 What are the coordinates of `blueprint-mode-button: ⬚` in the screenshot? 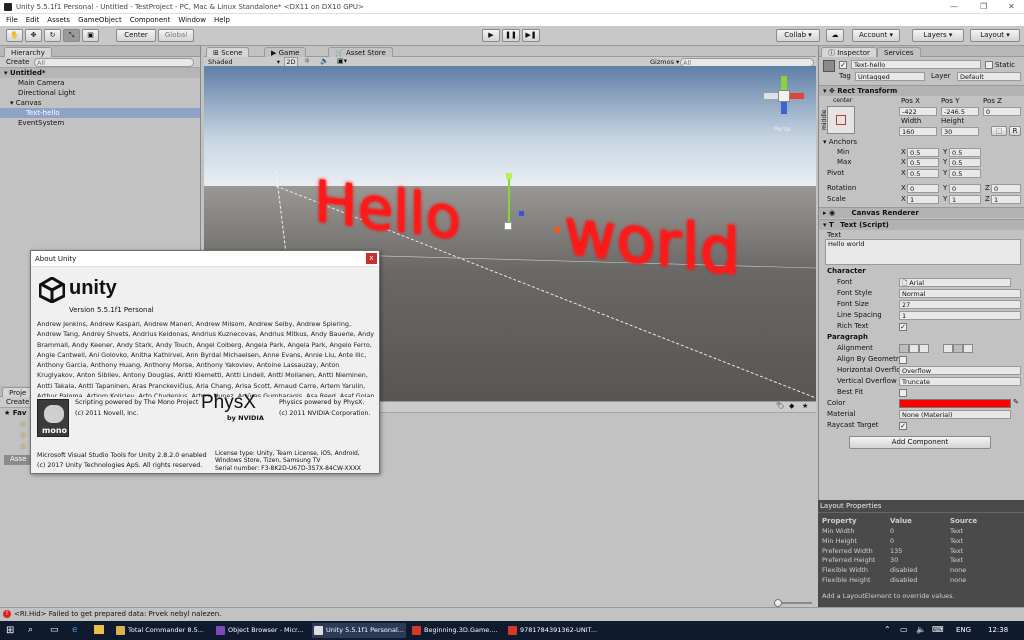 It's located at (999, 131).